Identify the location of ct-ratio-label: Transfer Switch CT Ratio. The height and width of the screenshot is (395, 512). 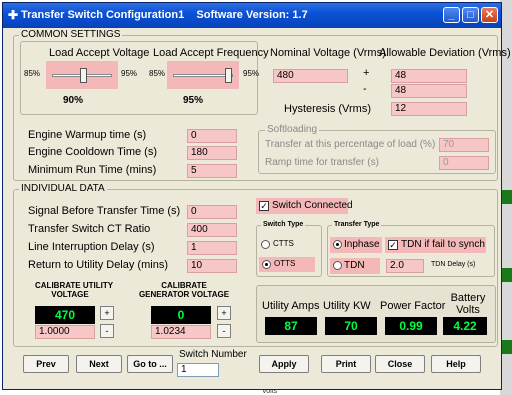
(89, 229).